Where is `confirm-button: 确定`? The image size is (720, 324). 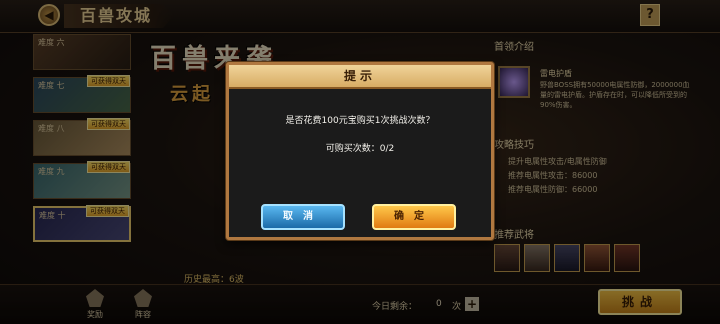
confirm-button: 确定 is located at coordinates (414, 217).